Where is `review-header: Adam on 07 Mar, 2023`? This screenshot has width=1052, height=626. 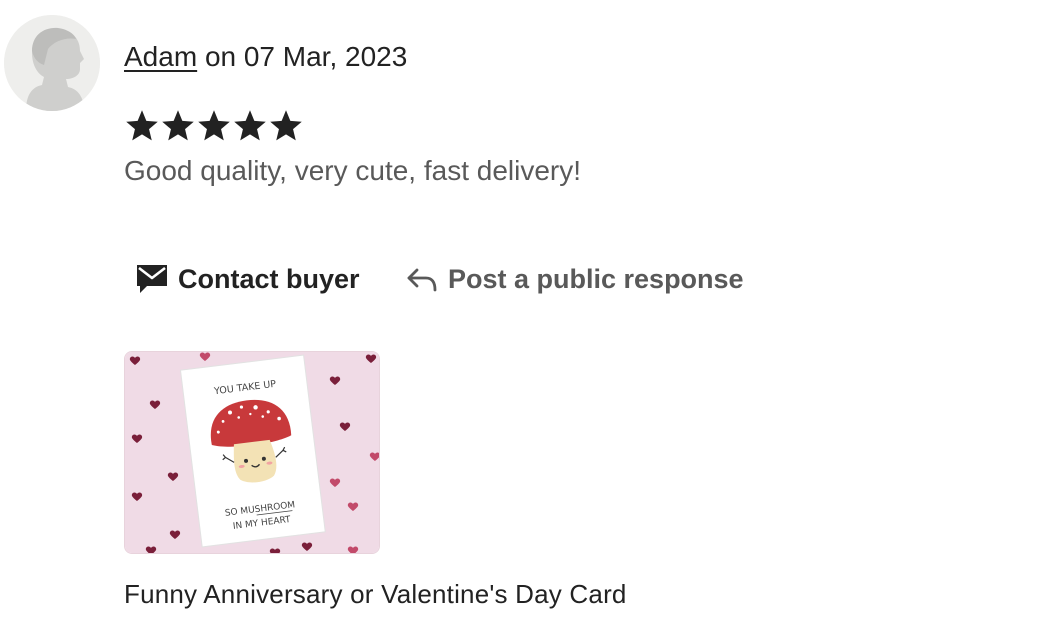 review-header: Adam on 07 Mar, 2023 is located at coordinates (265, 57).